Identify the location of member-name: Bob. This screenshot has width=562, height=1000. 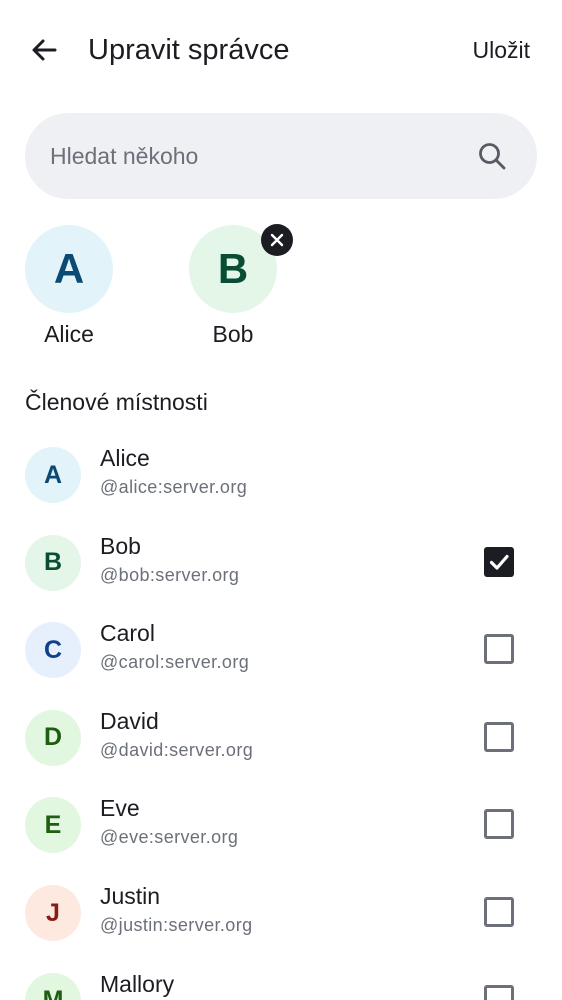
(120, 545).